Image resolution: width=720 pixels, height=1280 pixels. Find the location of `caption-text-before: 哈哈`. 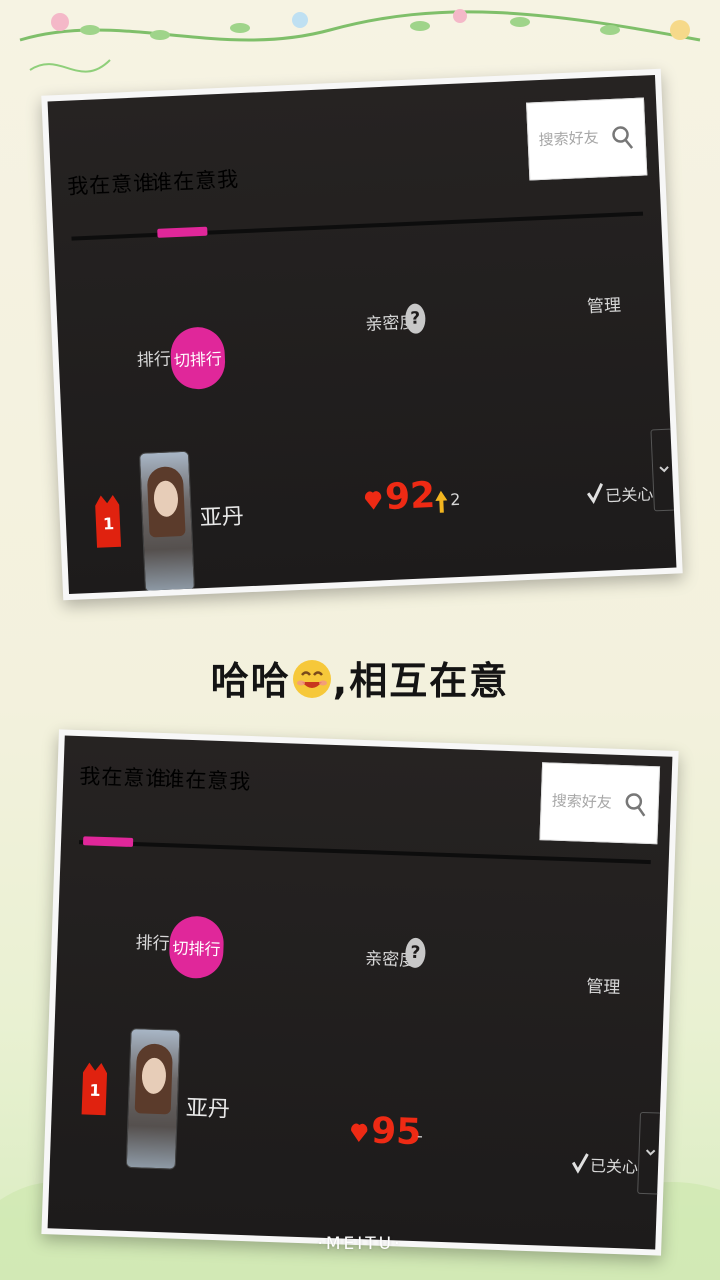

caption-text-before: 哈哈 is located at coordinates (250, 681).